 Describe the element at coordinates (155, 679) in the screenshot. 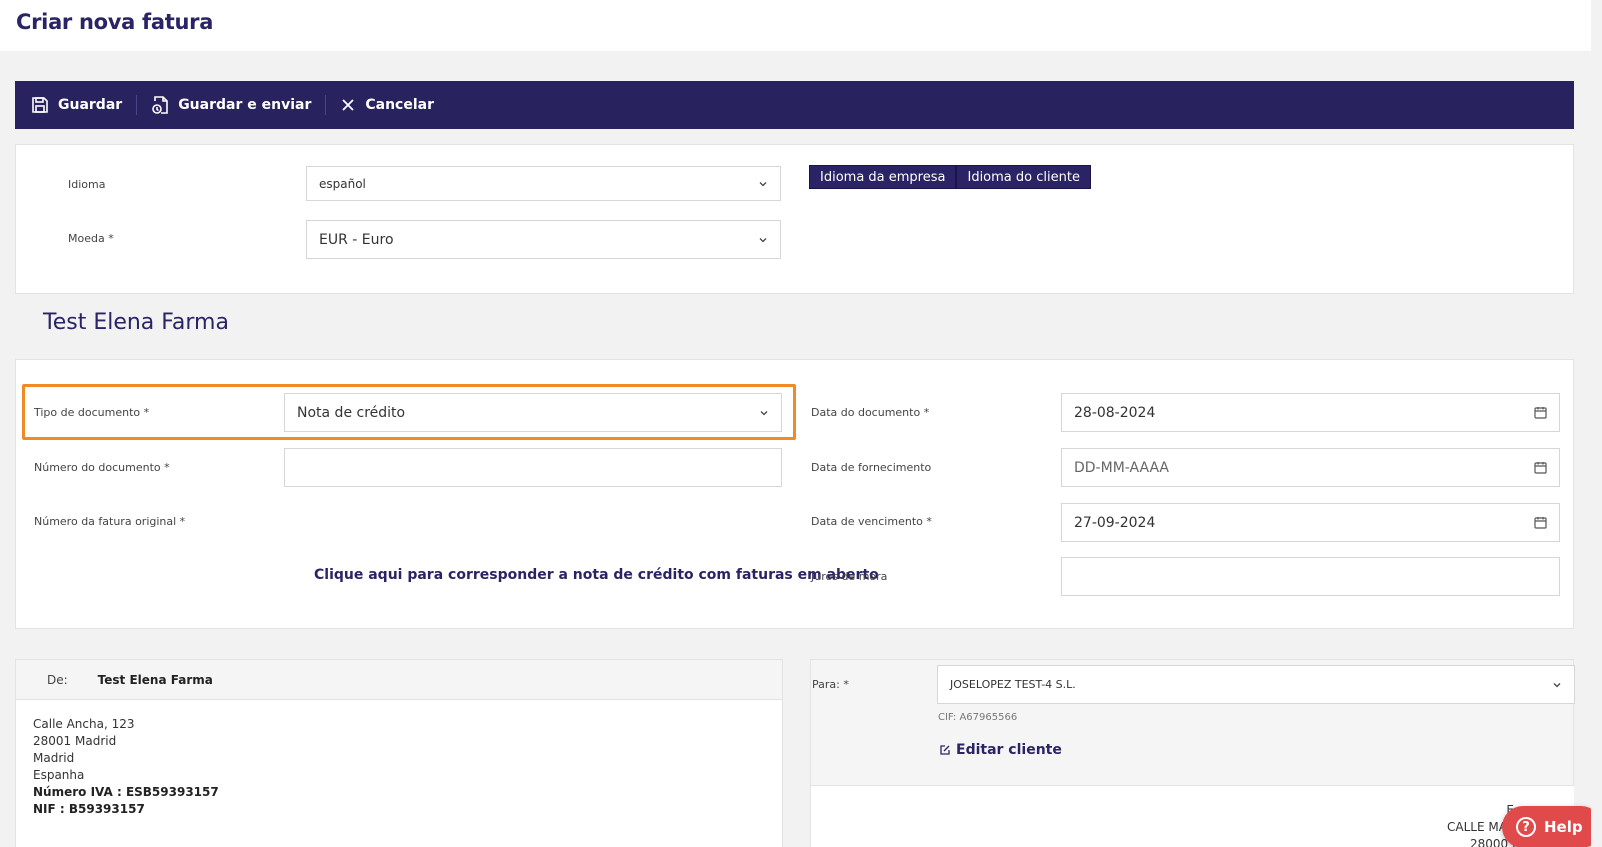

I see `from-company-name: Test Elena Farma` at that location.